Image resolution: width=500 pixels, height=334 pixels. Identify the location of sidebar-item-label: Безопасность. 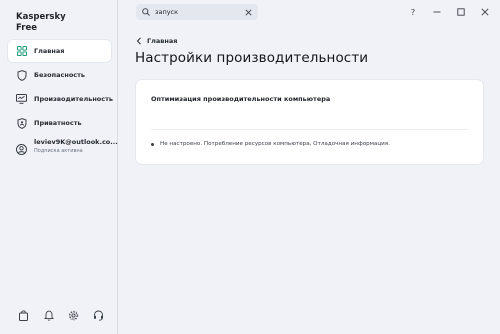
(60, 75).